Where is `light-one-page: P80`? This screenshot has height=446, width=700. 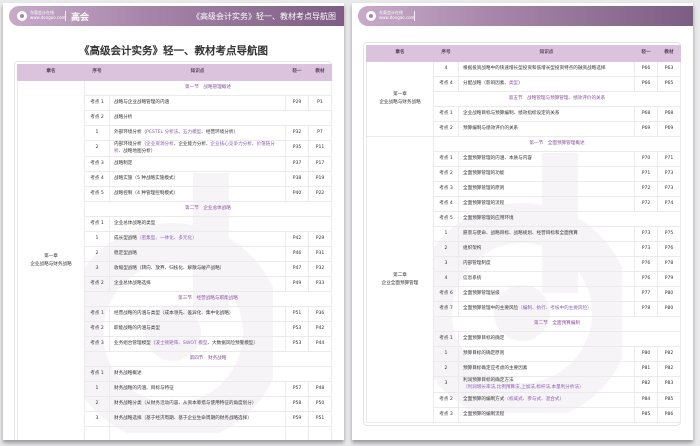 light-one-page: P80 is located at coordinates (646, 354).